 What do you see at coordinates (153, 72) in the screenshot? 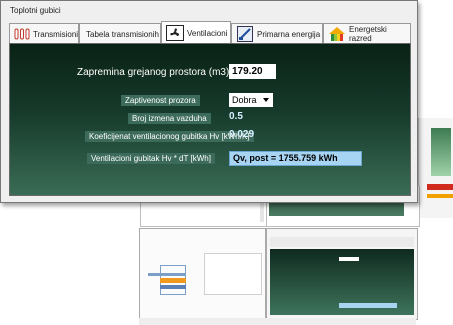
I see `heated-volume-label: Zapremina grejanog prostora (m3)` at bounding box center [153, 72].